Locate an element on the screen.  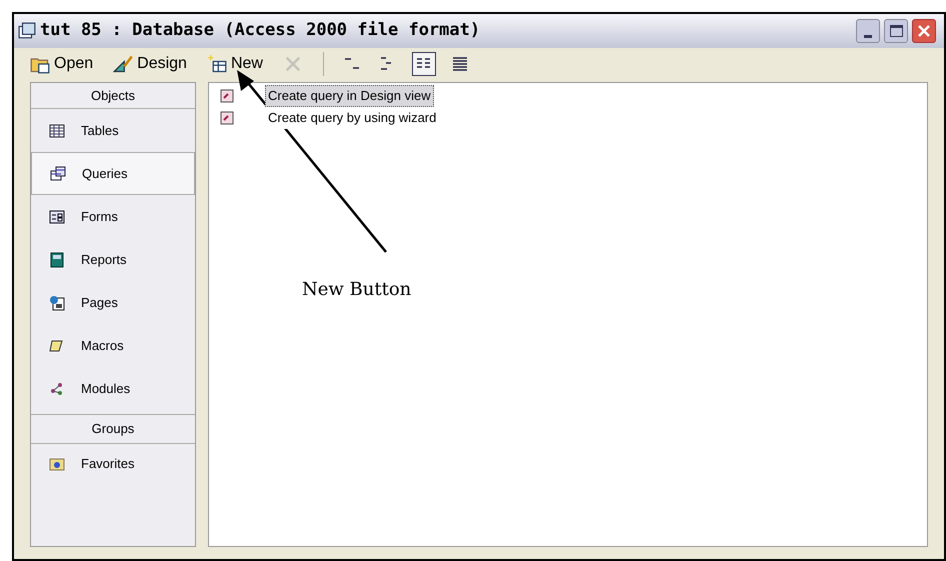
object-type-item: Modules is located at coordinates (113, 388).